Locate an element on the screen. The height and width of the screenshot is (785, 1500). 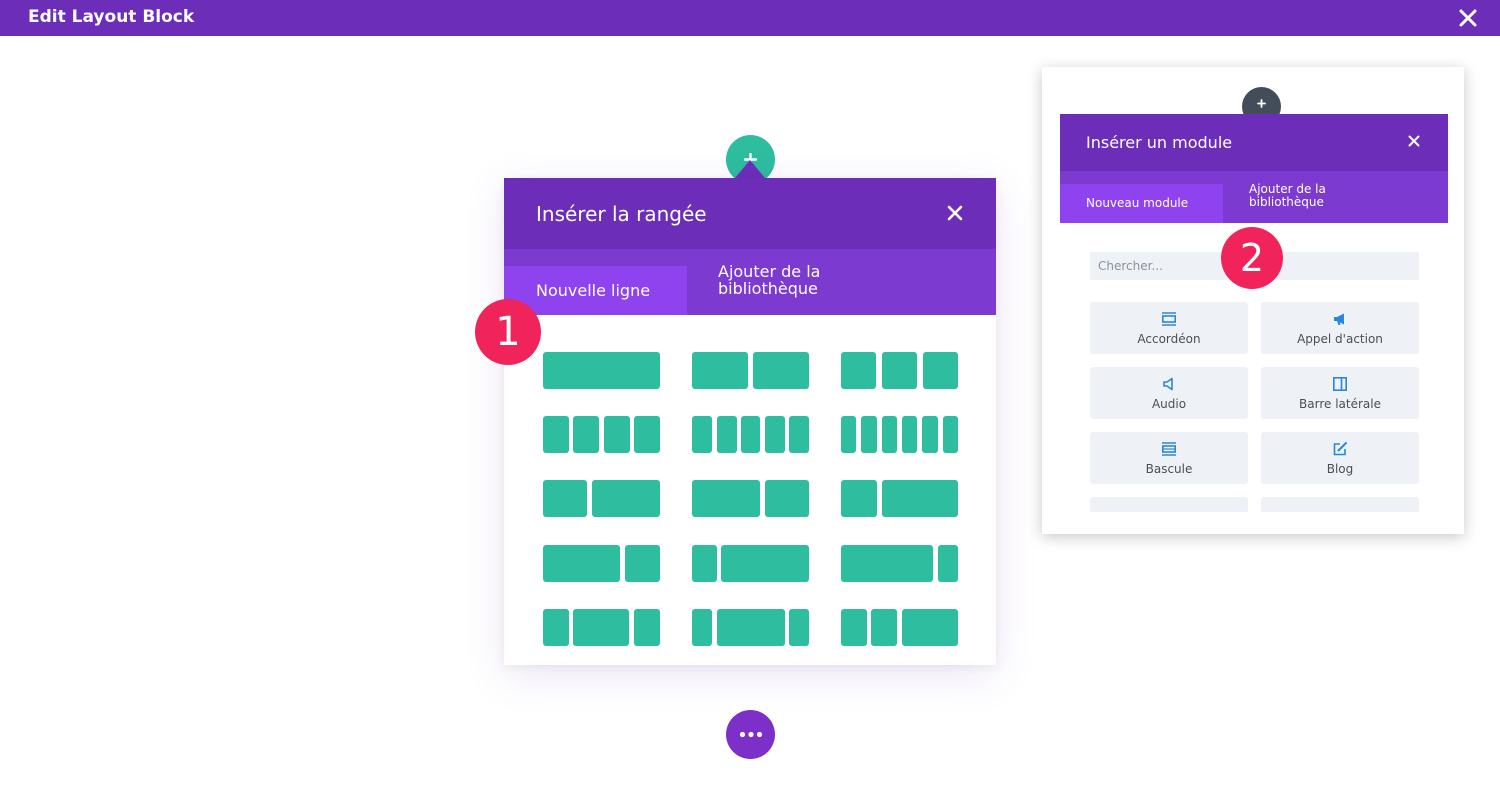
layout-1-4-3-4-option is located at coordinates (899, 498).